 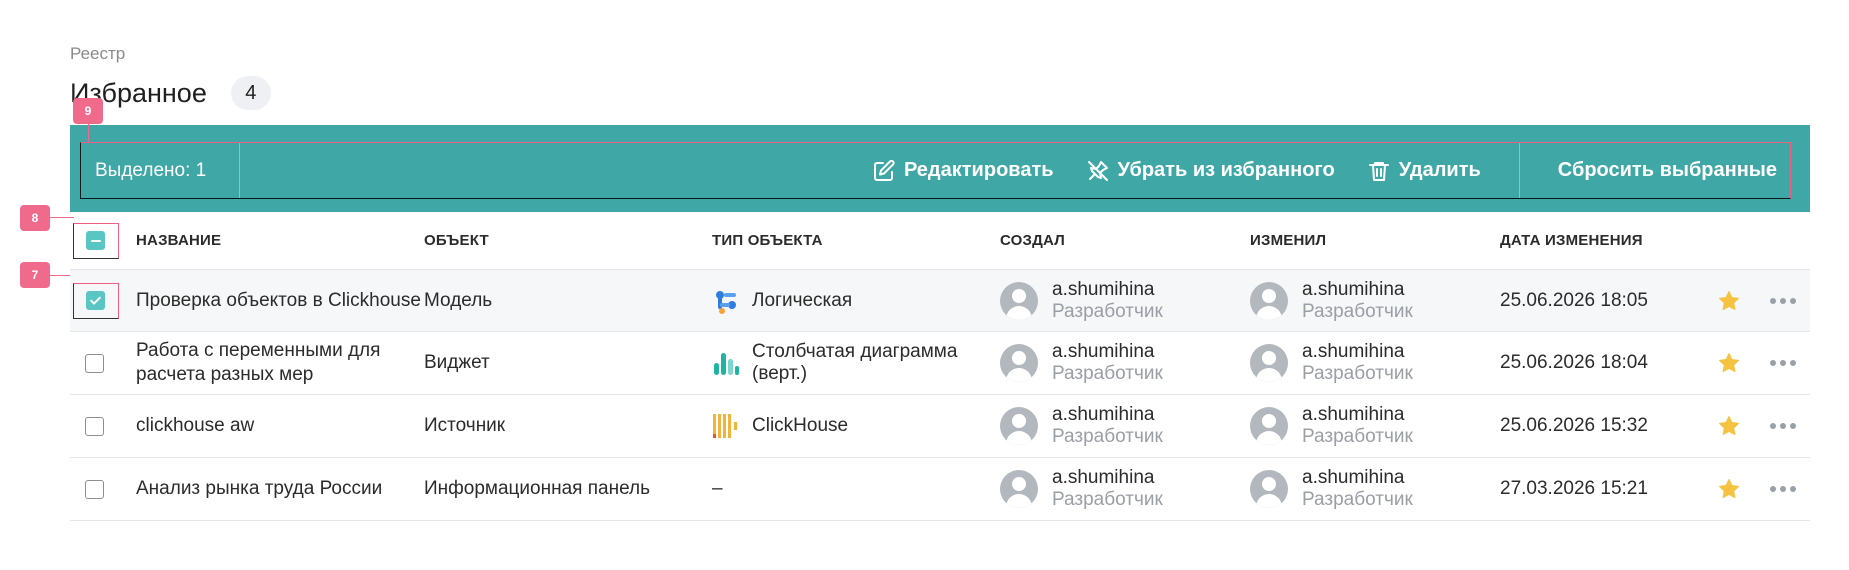 I want to click on row-date: 25.06.2026 18:05, so click(x=1574, y=300).